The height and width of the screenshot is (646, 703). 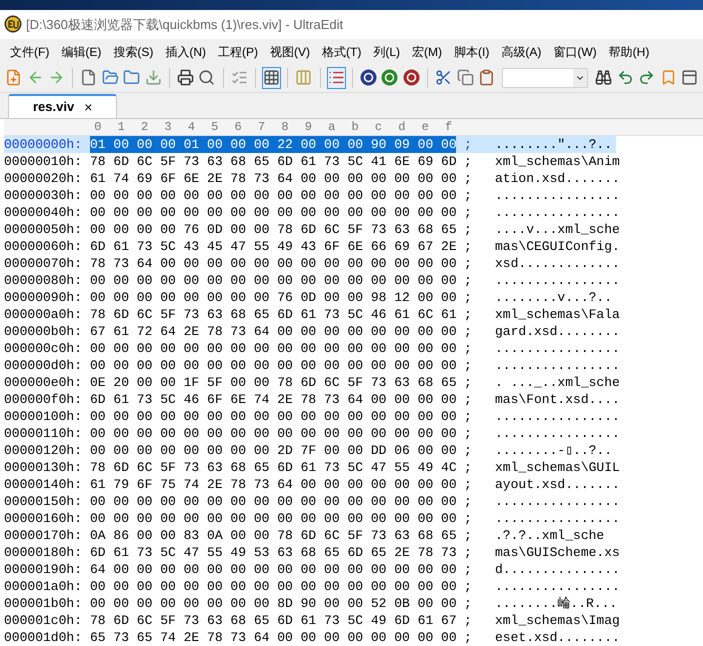 I want to click on print-icon, so click(x=185, y=77).